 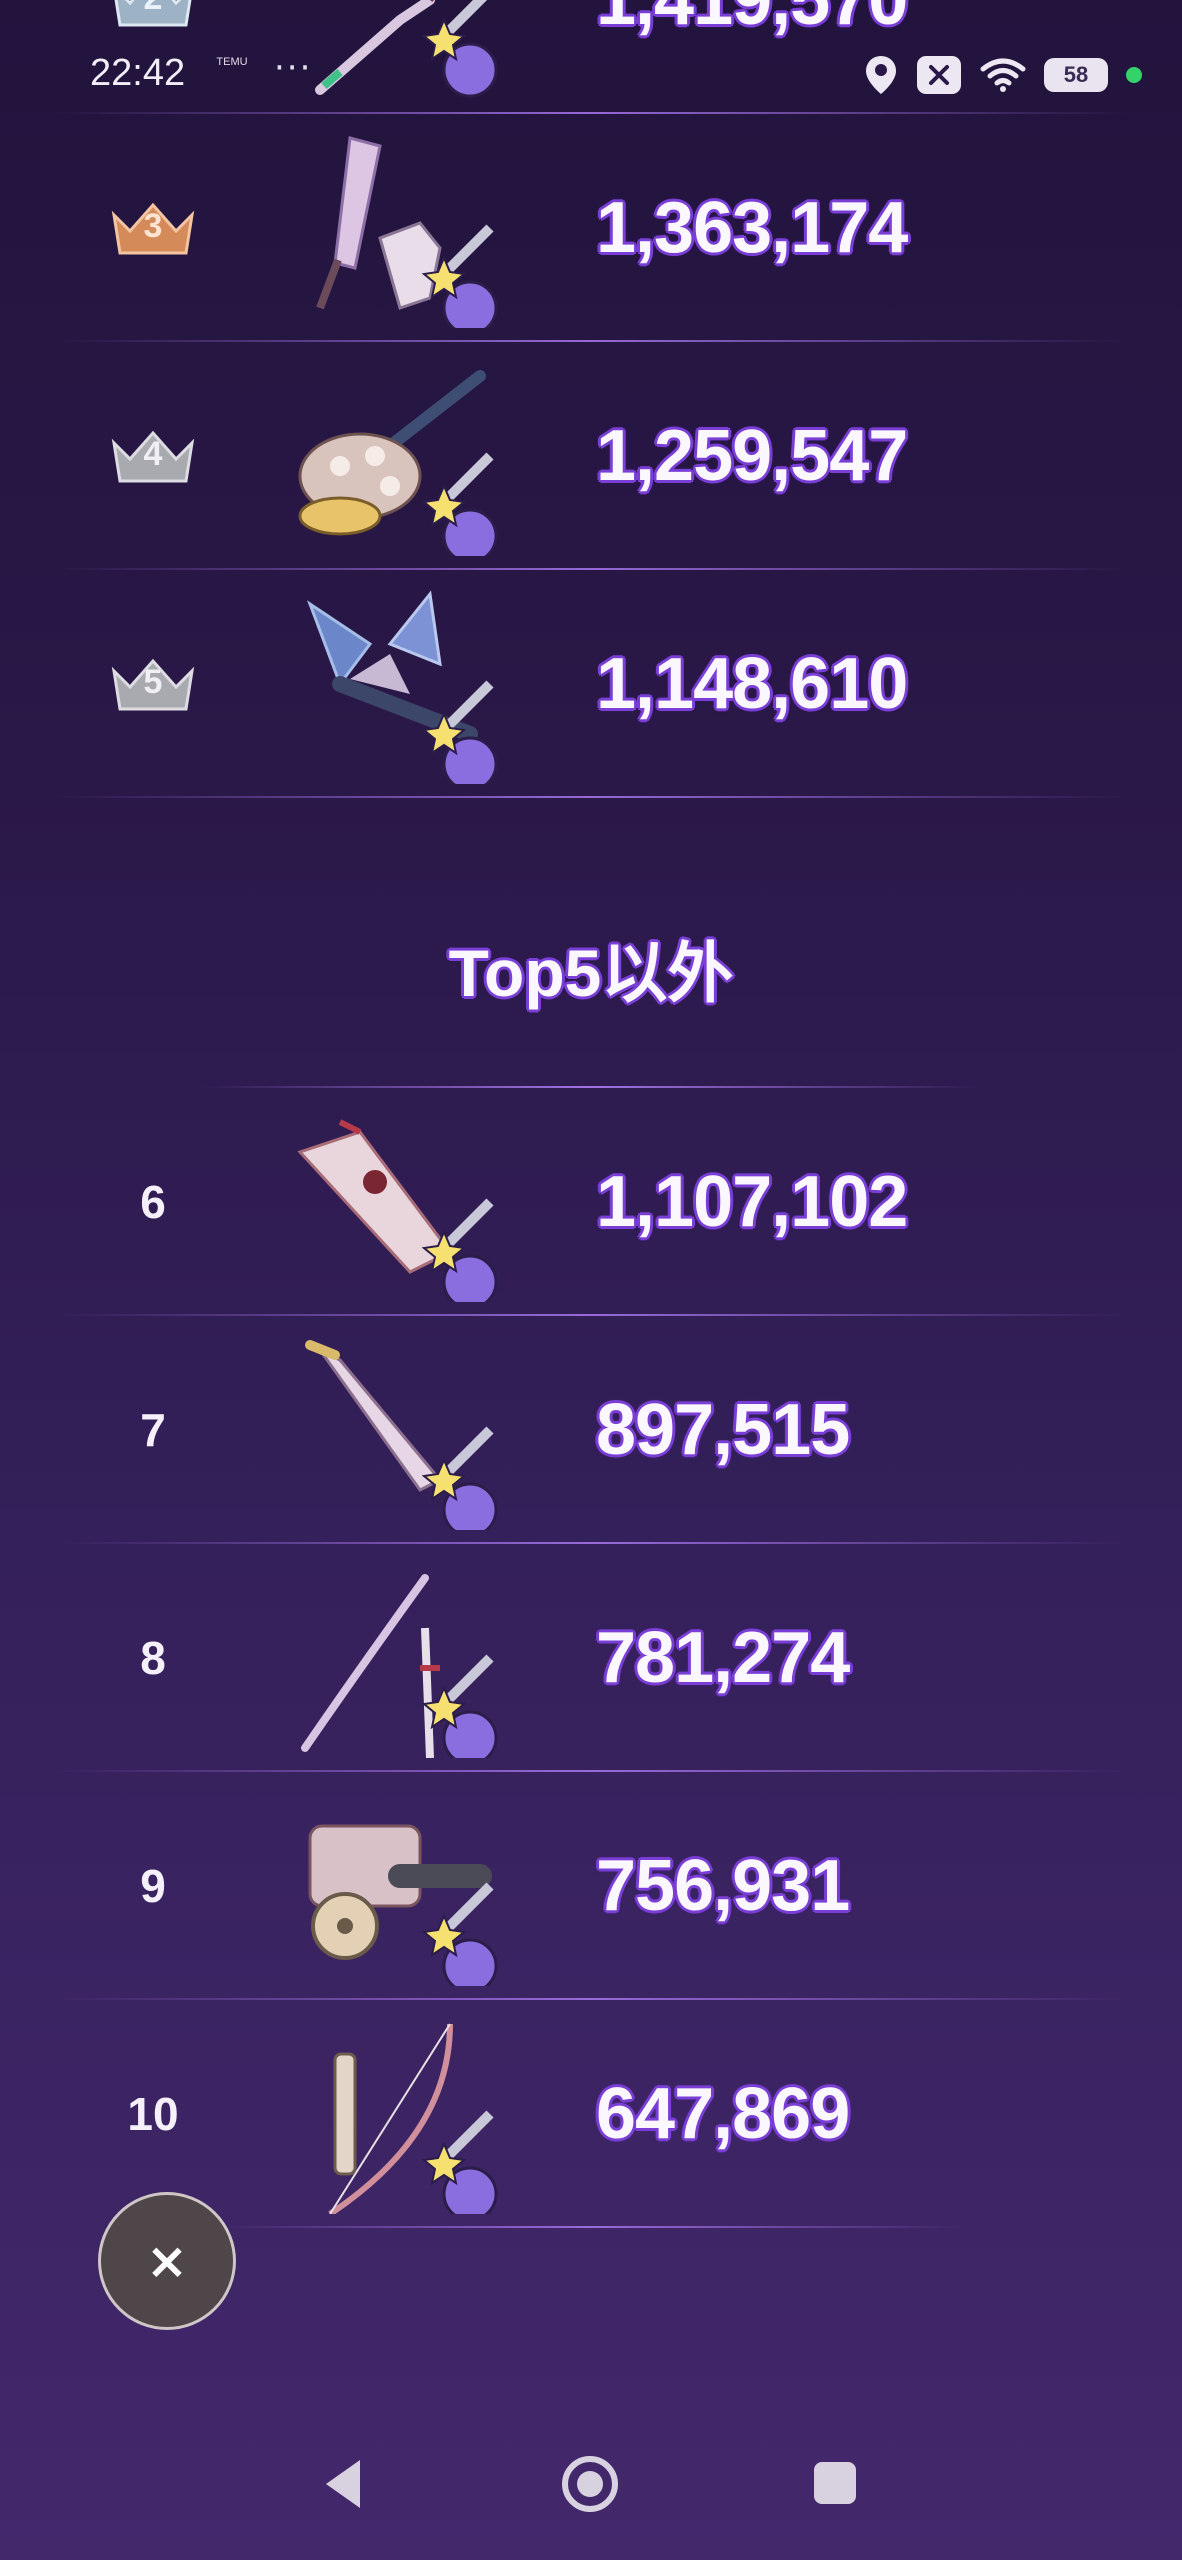 I want to click on score: 1,259,547, so click(x=752, y=456).